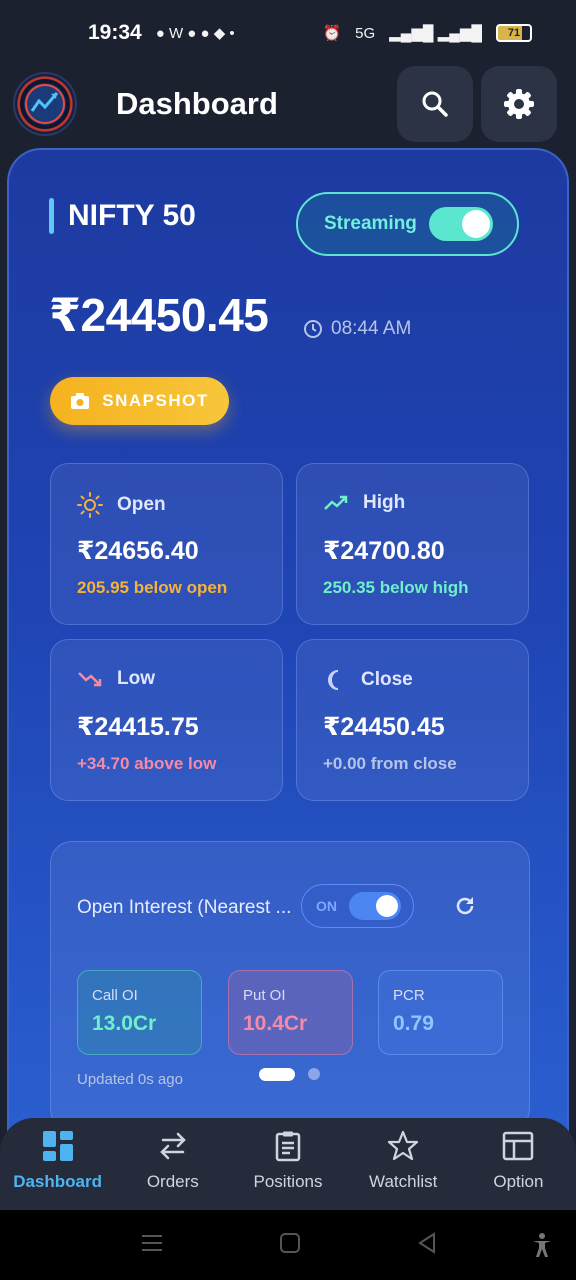 The height and width of the screenshot is (1280, 576). I want to click on index-header: NIFTY 50, so click(122, 216).